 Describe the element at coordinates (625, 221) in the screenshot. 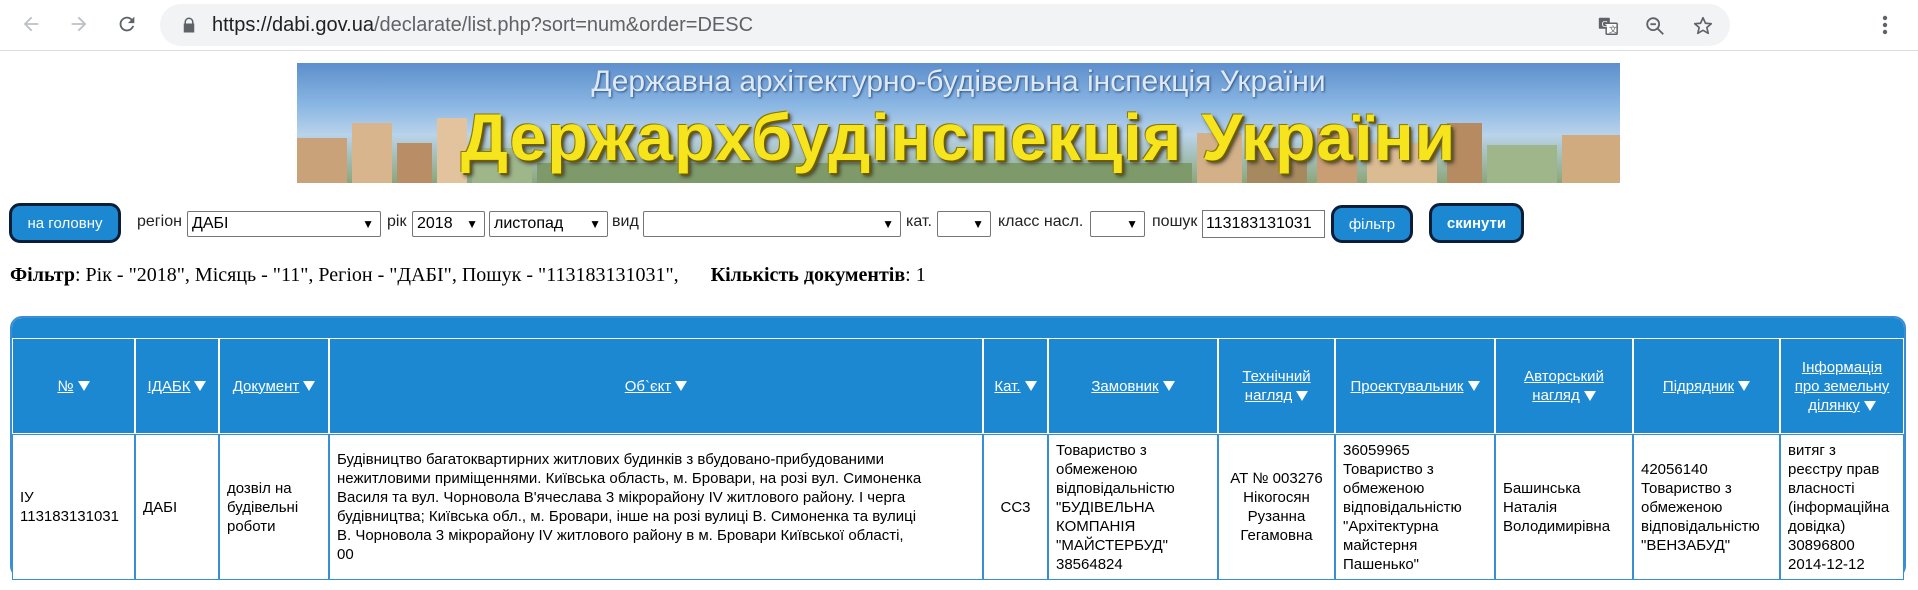

I see `type-label: вид` at that location.